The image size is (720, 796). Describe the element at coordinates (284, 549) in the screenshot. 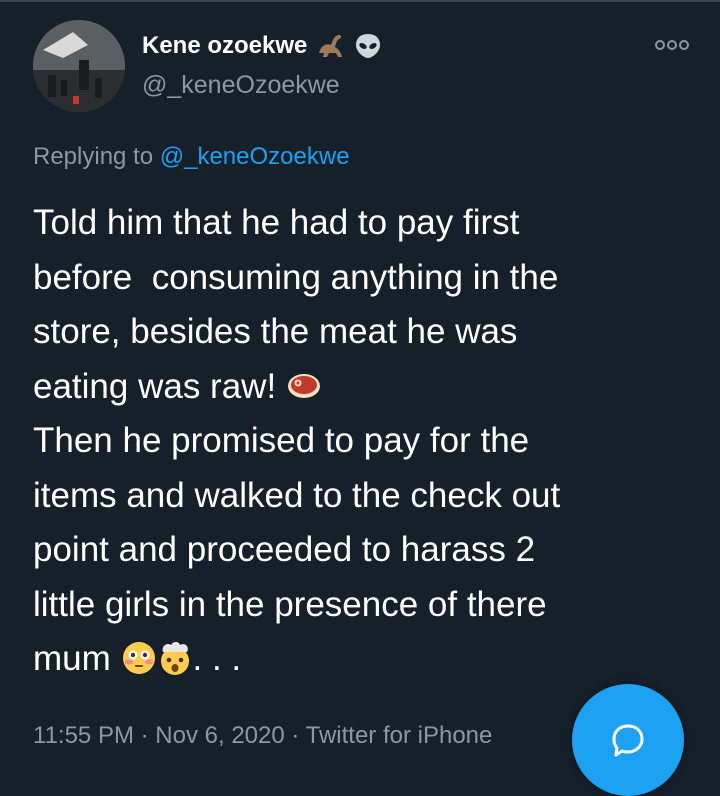

I see `tweet-line: point and proceeded to harass 2` at that location.